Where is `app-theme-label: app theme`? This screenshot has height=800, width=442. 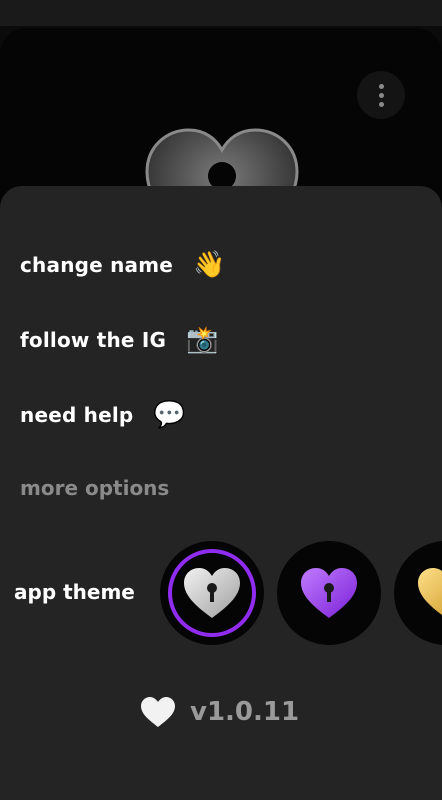
app-theme-label: app theme is located at coordinates (74, 592).